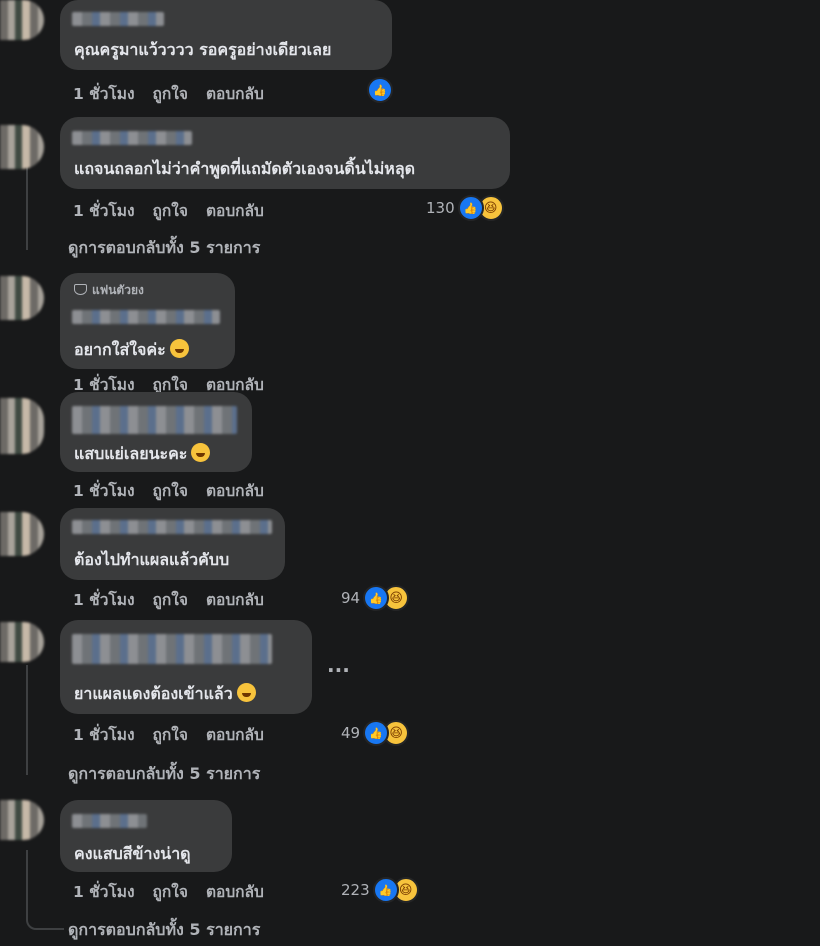  Describe the element at coordinates (146, 836) in the screenshot. I see `comment-bubble: คงแสบสีข้างน่าดู` at that location.